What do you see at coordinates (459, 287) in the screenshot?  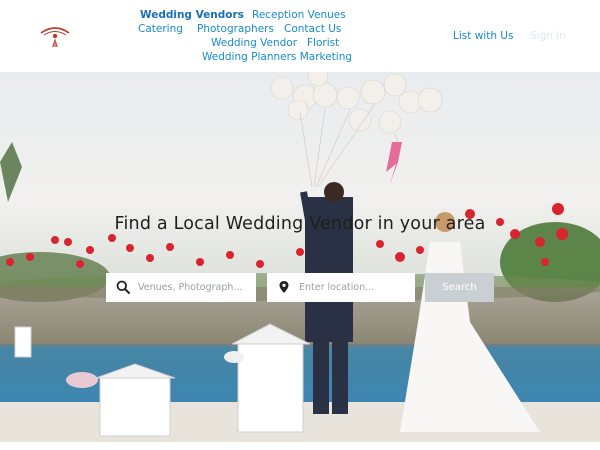 I see `search-button: Search` at bounding box center [459, 287].